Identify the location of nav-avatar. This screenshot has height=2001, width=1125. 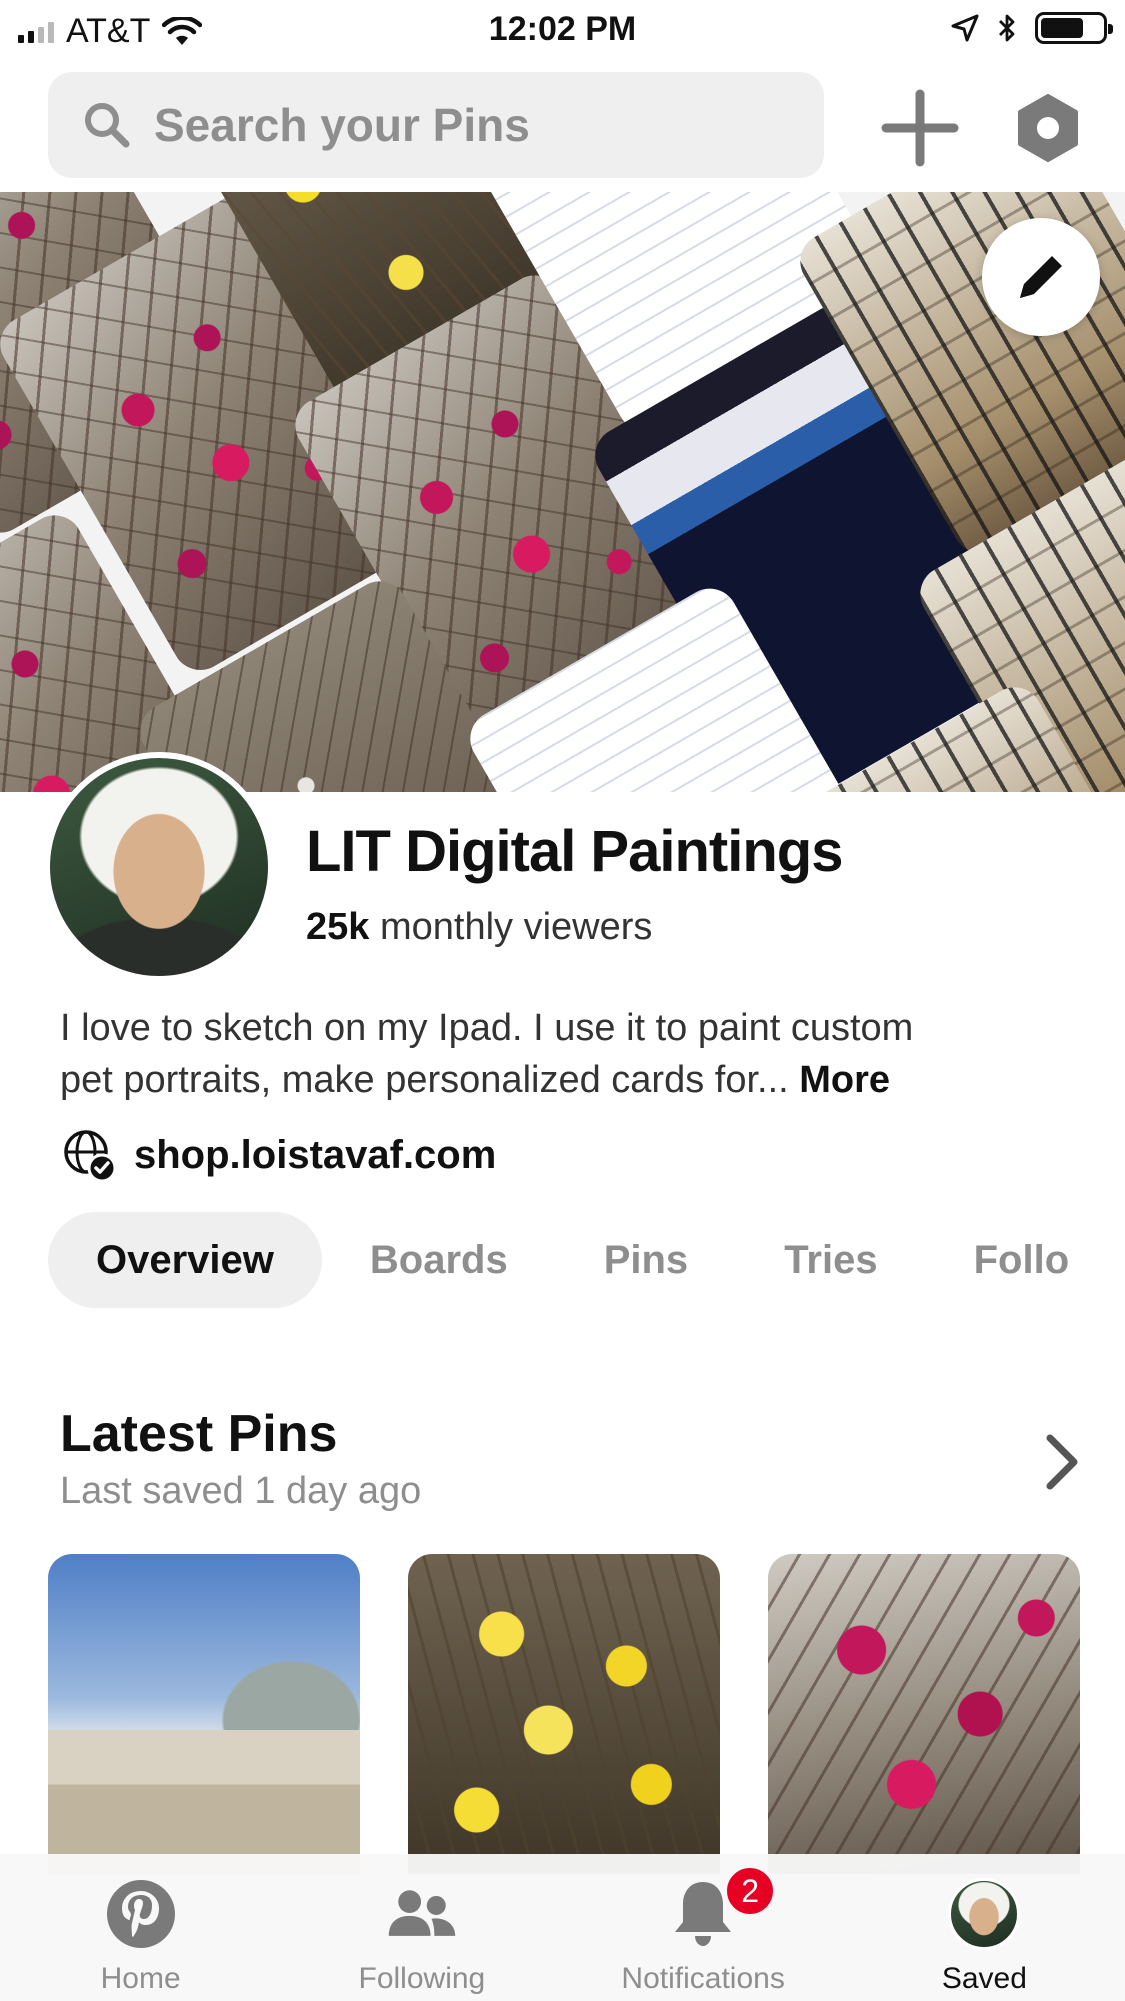
(984, 1914).